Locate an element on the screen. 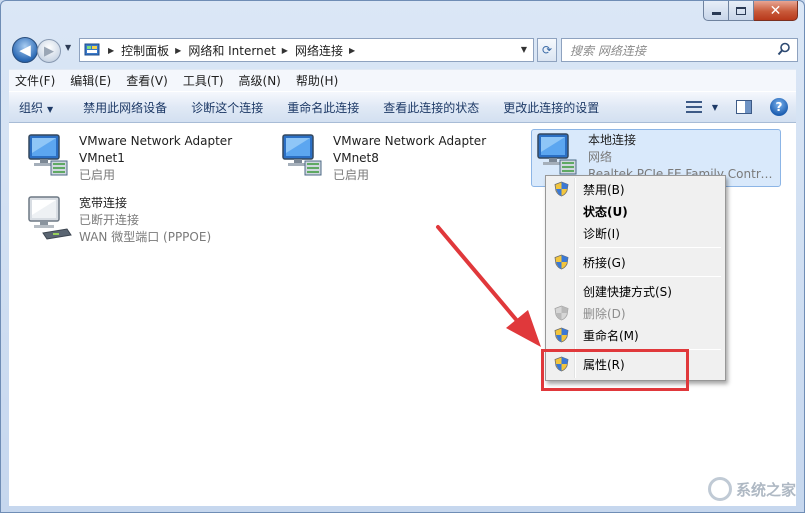  connection-name: 本地连接 is located at coordinates (612, 140).